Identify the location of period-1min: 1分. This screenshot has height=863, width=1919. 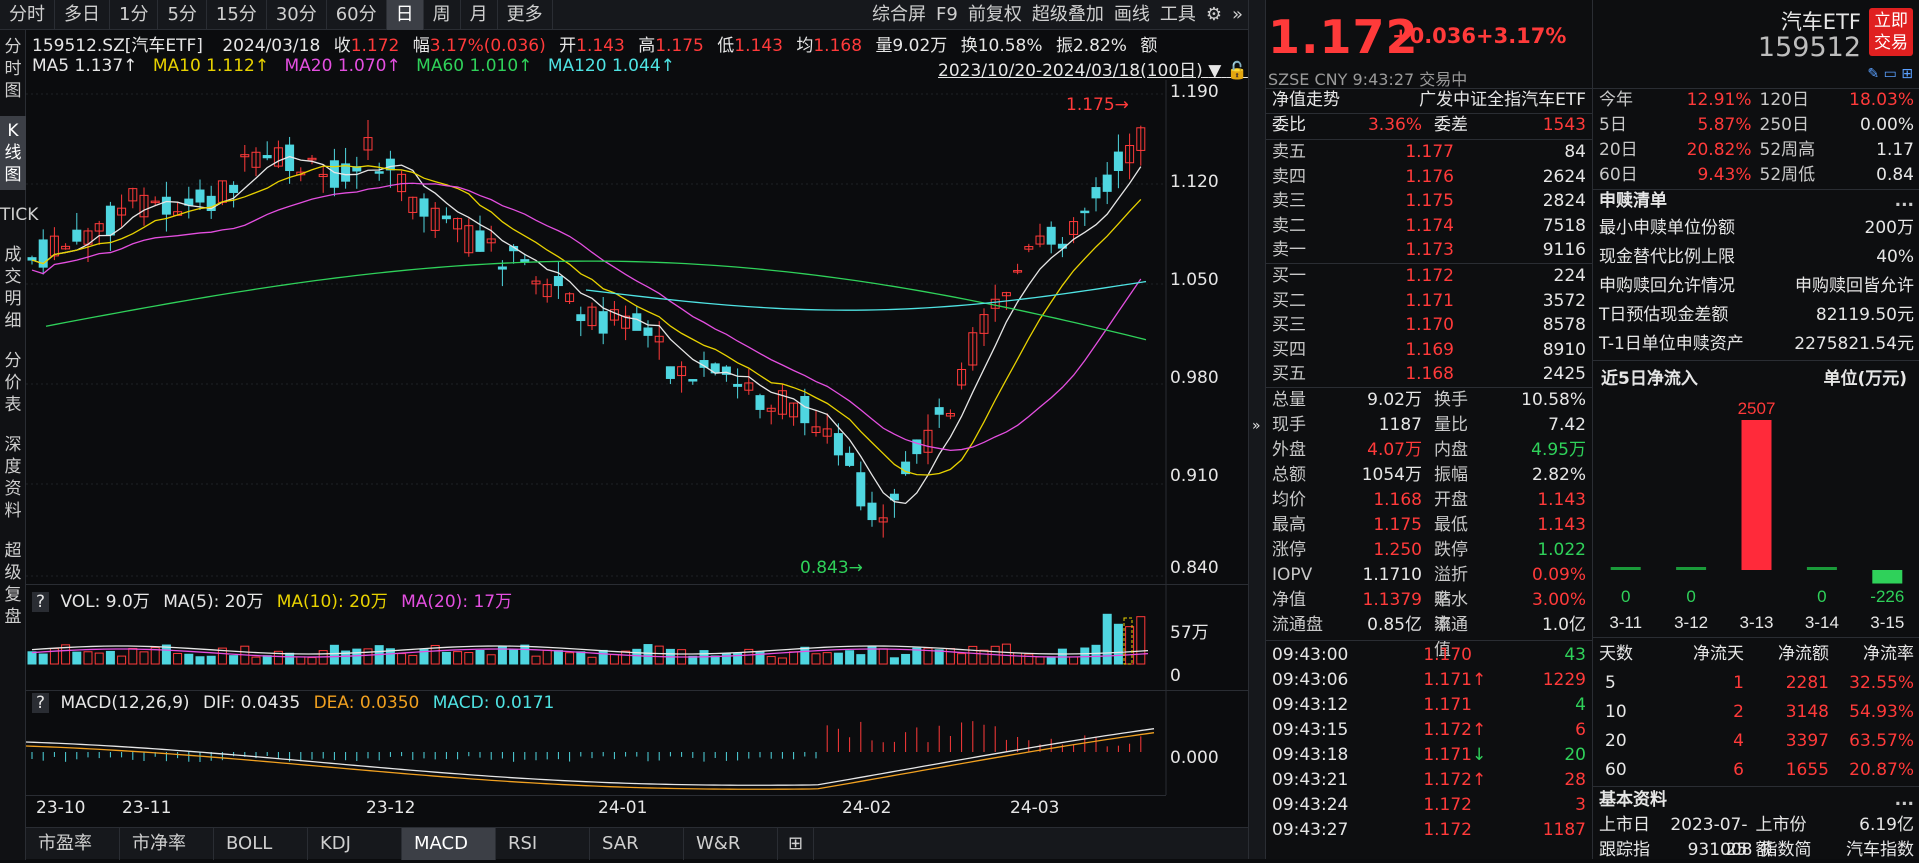
(134, 15).